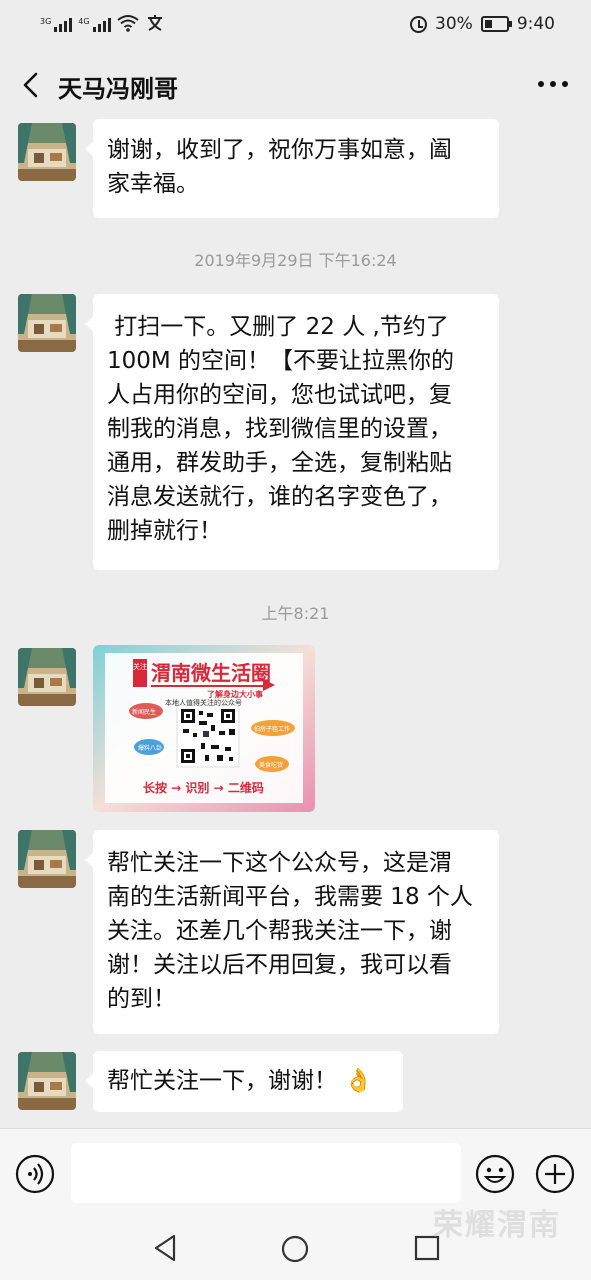 This screenshot has height=1280, width=591. Describe the element at coordinates (118, 89) in the screenshot. I see `chat-title: 天马冯刚哥` at that location.